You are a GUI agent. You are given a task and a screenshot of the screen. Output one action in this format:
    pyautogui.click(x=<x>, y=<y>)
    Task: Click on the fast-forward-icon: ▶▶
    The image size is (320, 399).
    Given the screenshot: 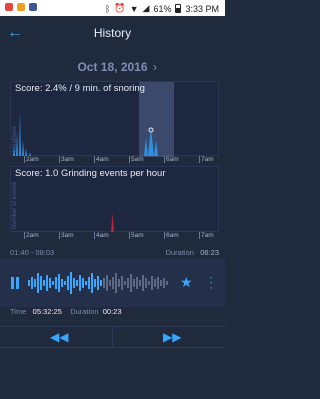 What is the action you would take?
    pyautogui.click(x=172, y=337)
    